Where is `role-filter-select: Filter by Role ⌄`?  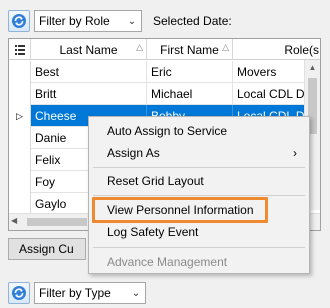 role-filter-select: Filter by Role ⌄ is located at coordinates (88, 21).